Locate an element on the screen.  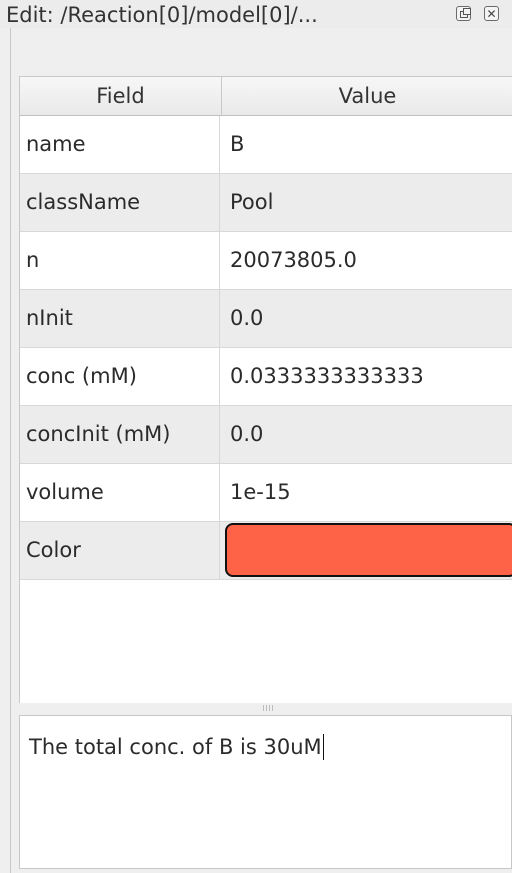
field-cell: className is located at coordinates (120, 202).